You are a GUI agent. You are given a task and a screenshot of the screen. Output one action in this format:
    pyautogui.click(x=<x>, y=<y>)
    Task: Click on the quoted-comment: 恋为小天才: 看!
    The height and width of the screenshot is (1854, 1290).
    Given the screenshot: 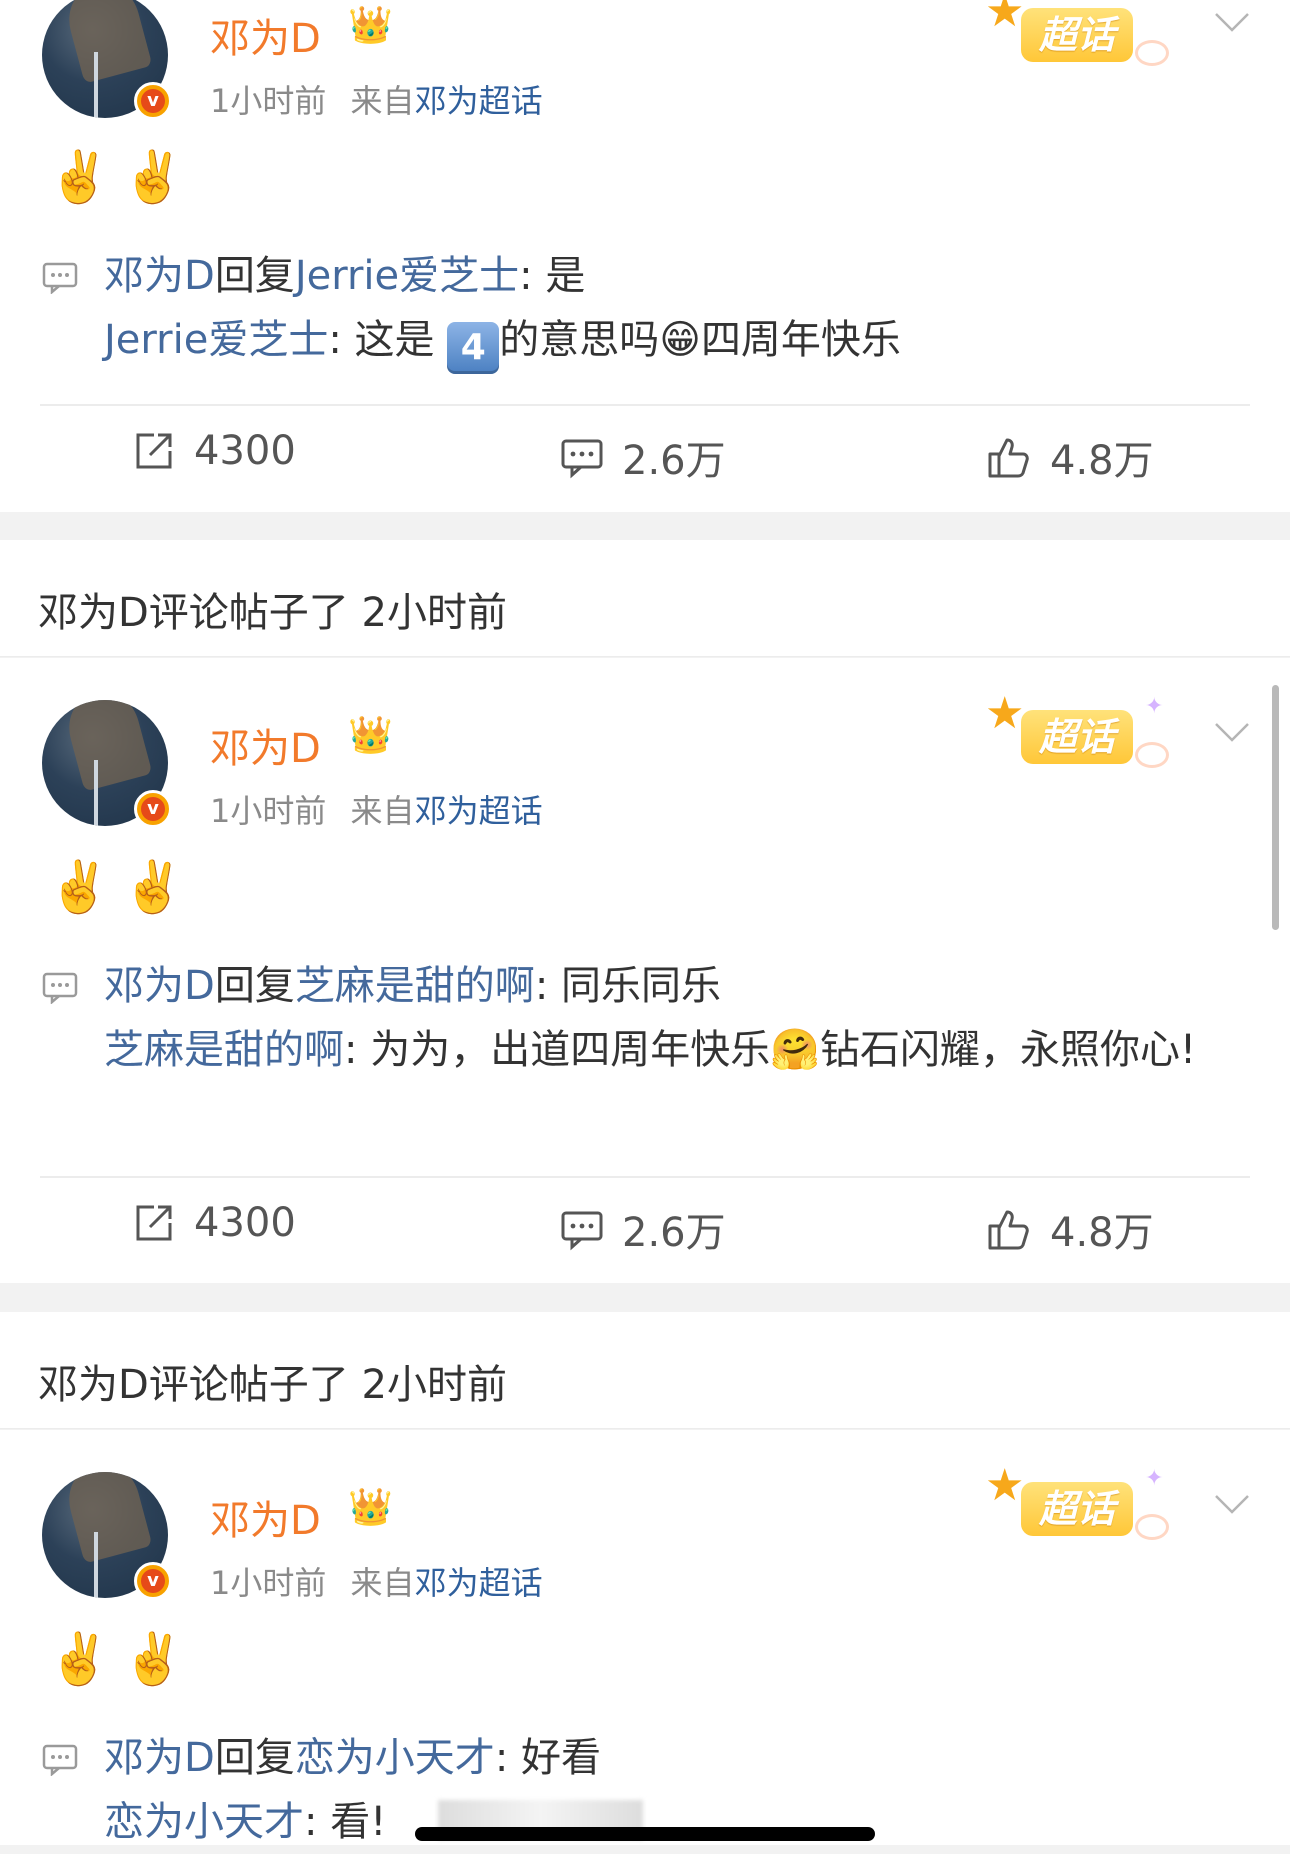 What is the action you would take?
    pyautogui.click(x=678, y=1822)
    